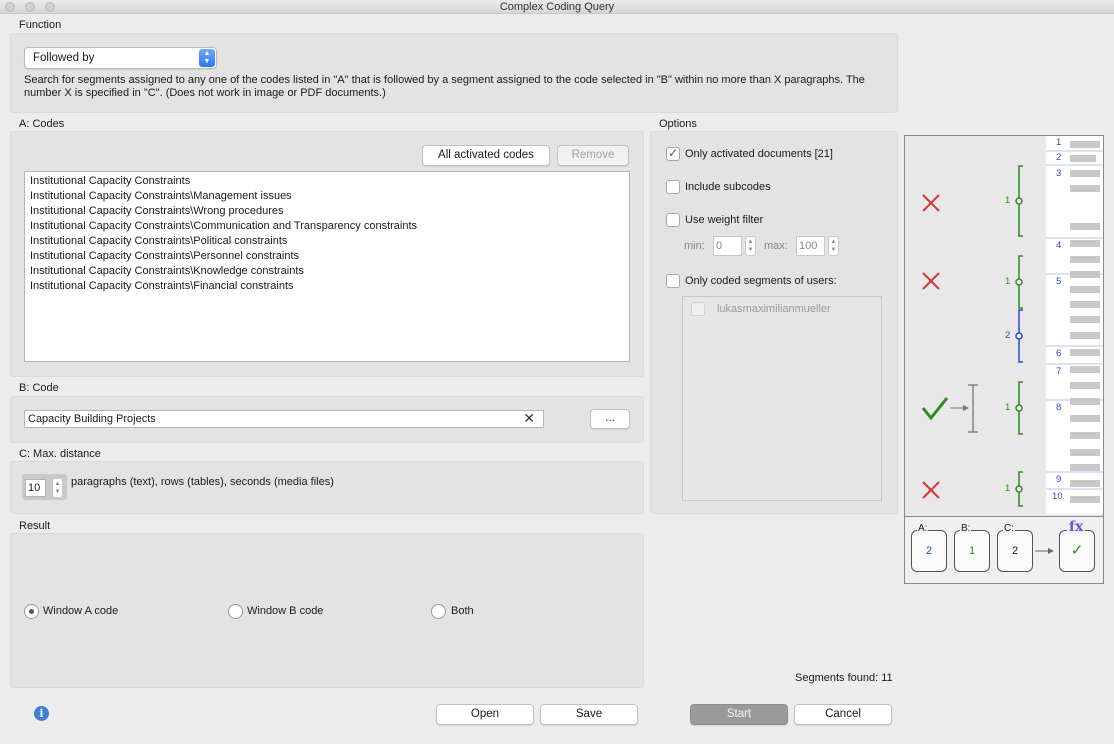 Image resolution: width=1114 pixels, height=744 pixels. I want to click on save-button: Save, so click(589, 714).